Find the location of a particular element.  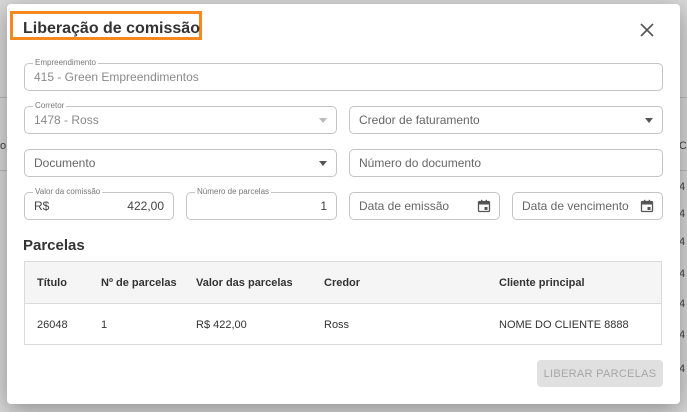

valor-comissao-input: Valor da comissão R$ 422,00 is located at coordinates (99, 203).